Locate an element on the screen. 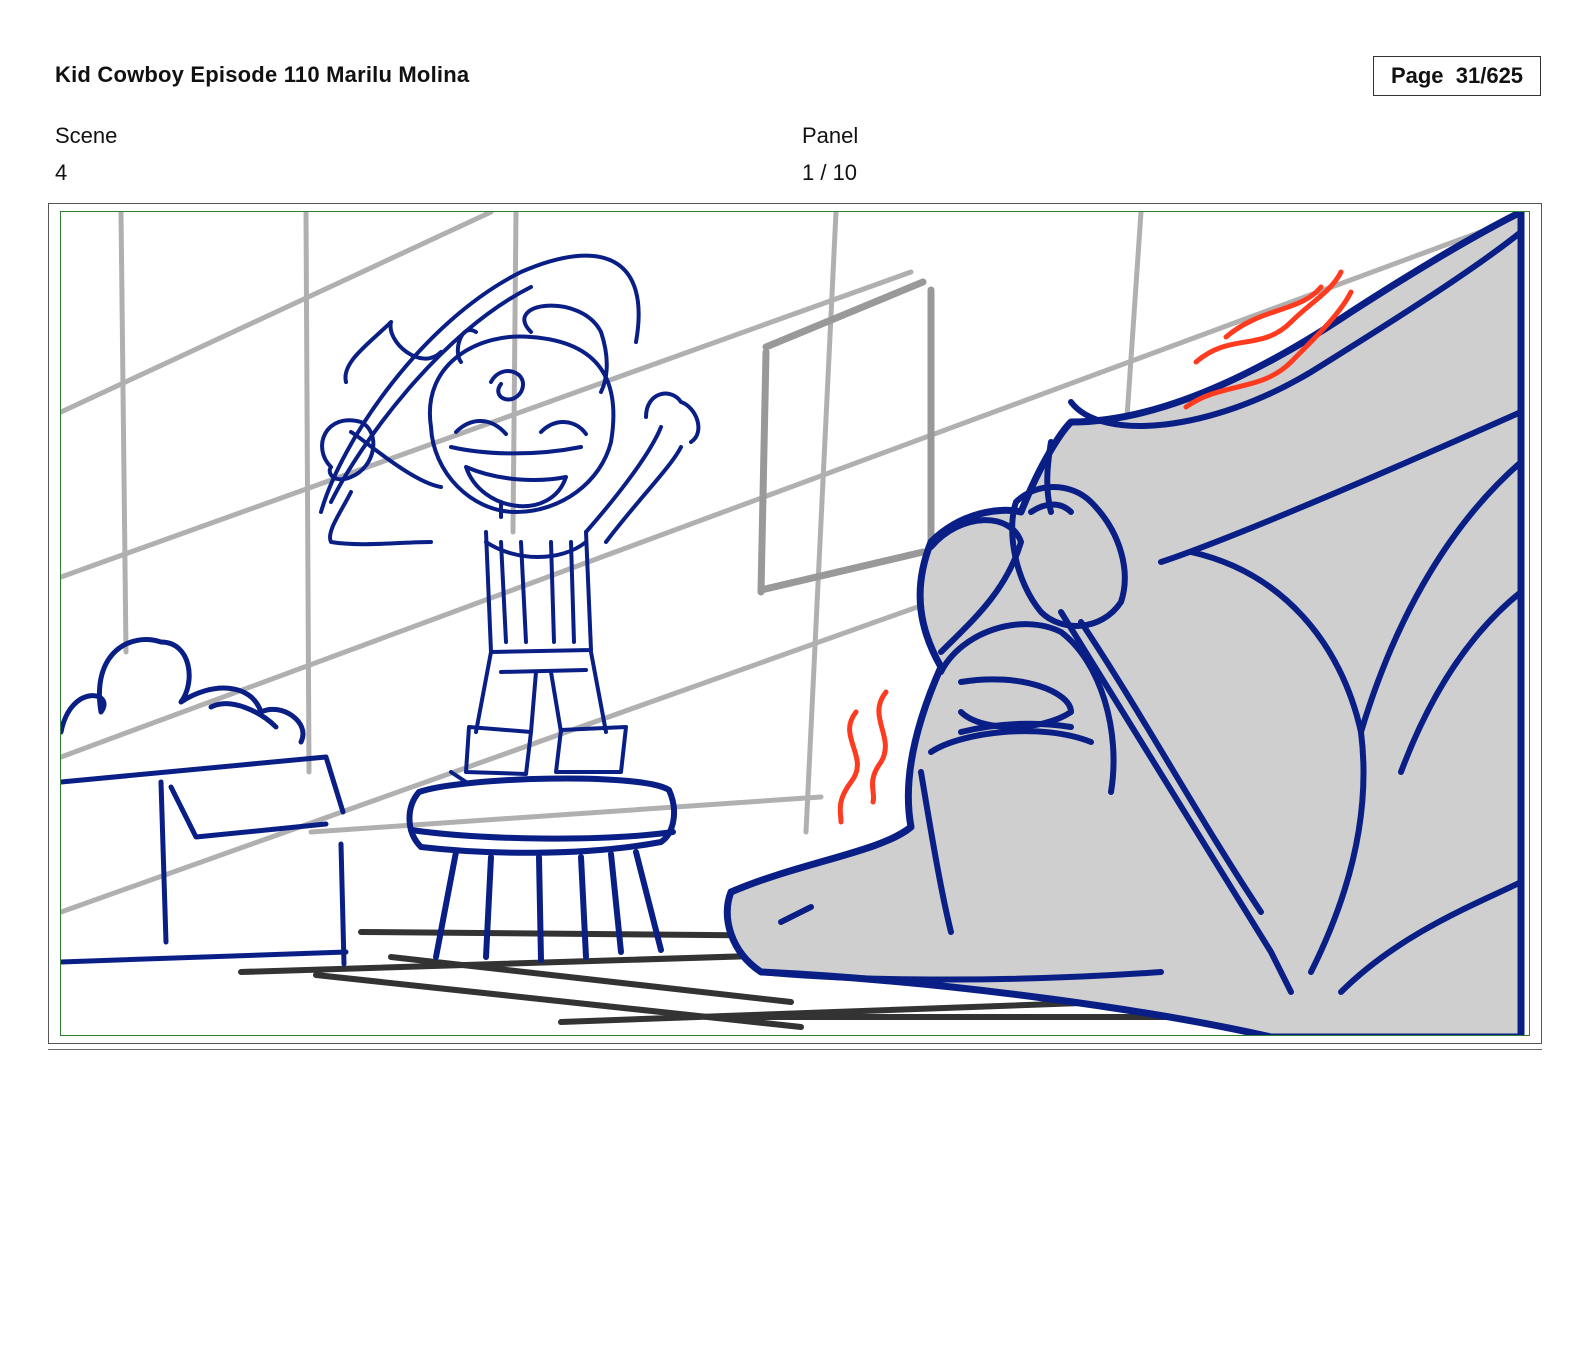 This screenshot has height=1350, width=1582. scene-value: 4 is located at coordinates (61, 172).